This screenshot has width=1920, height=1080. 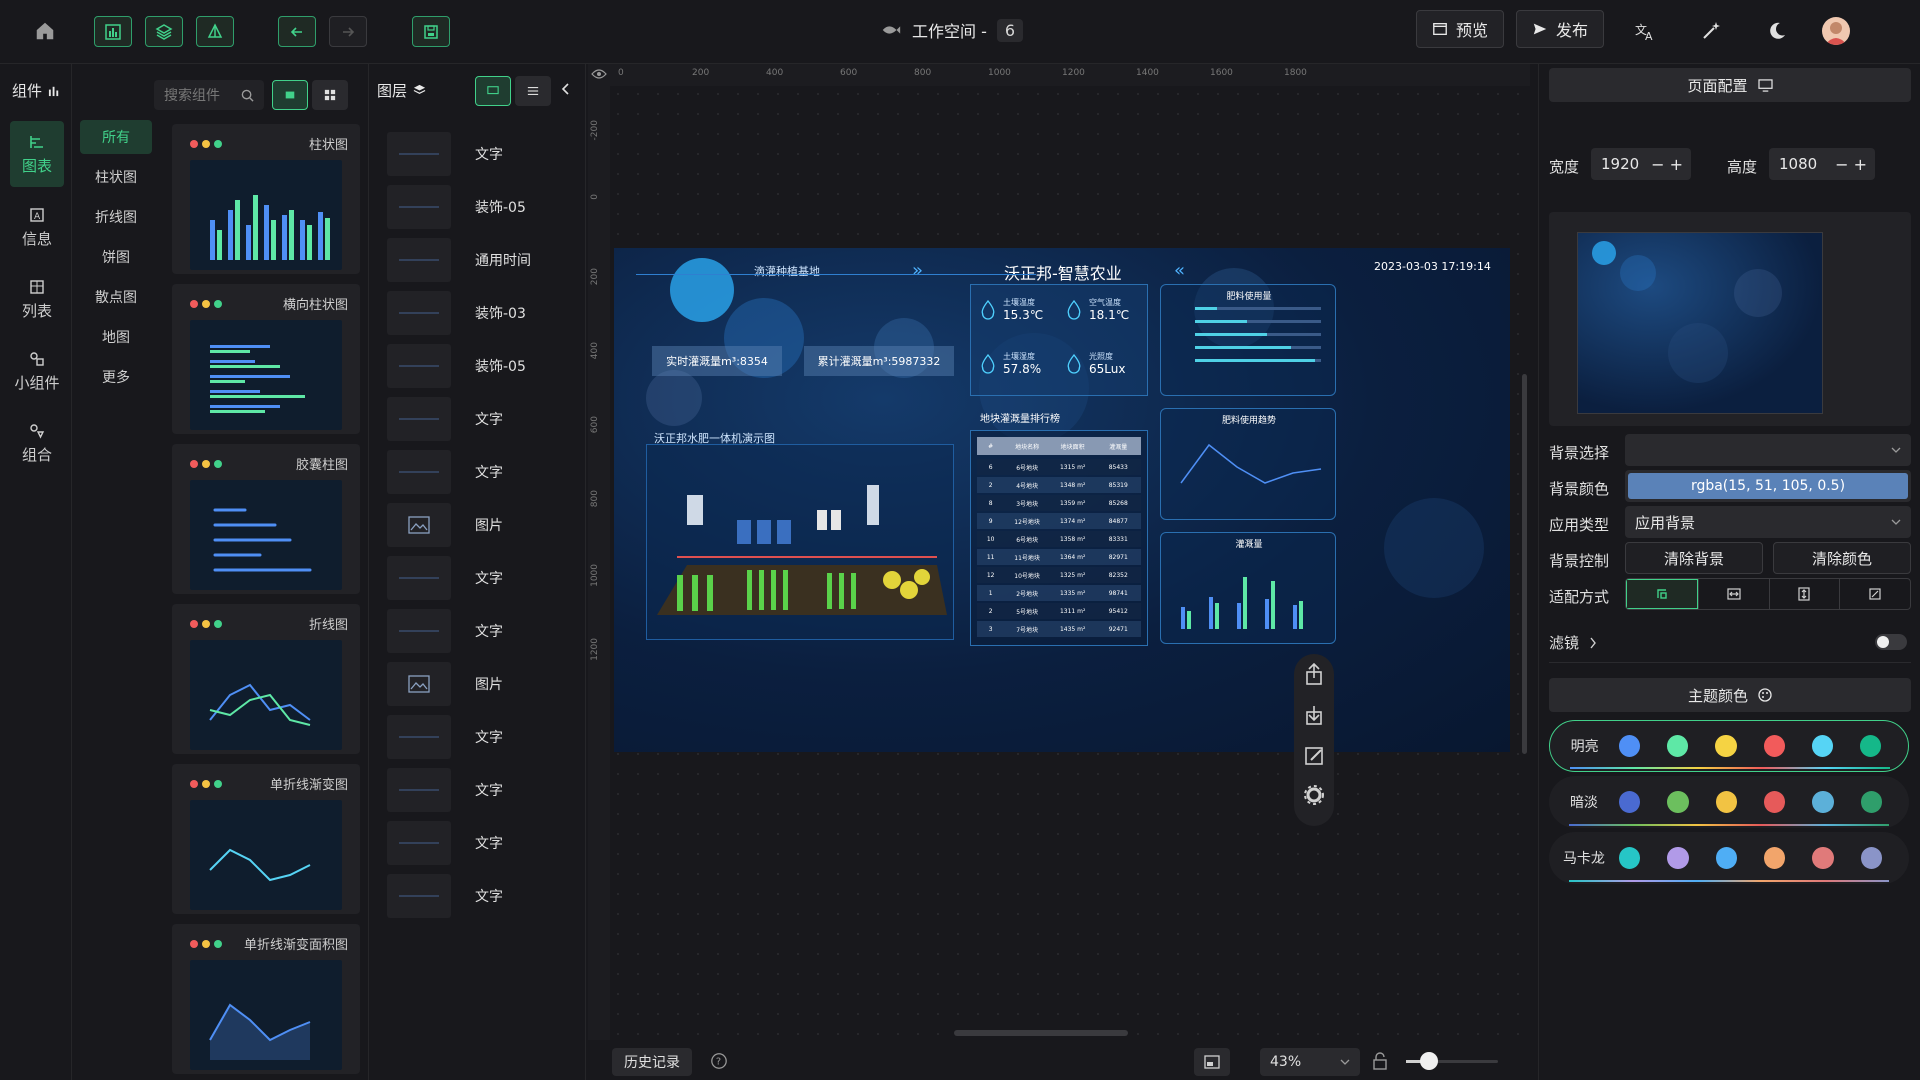 I want to click on farm-illustration, so click(x=802, y=550).